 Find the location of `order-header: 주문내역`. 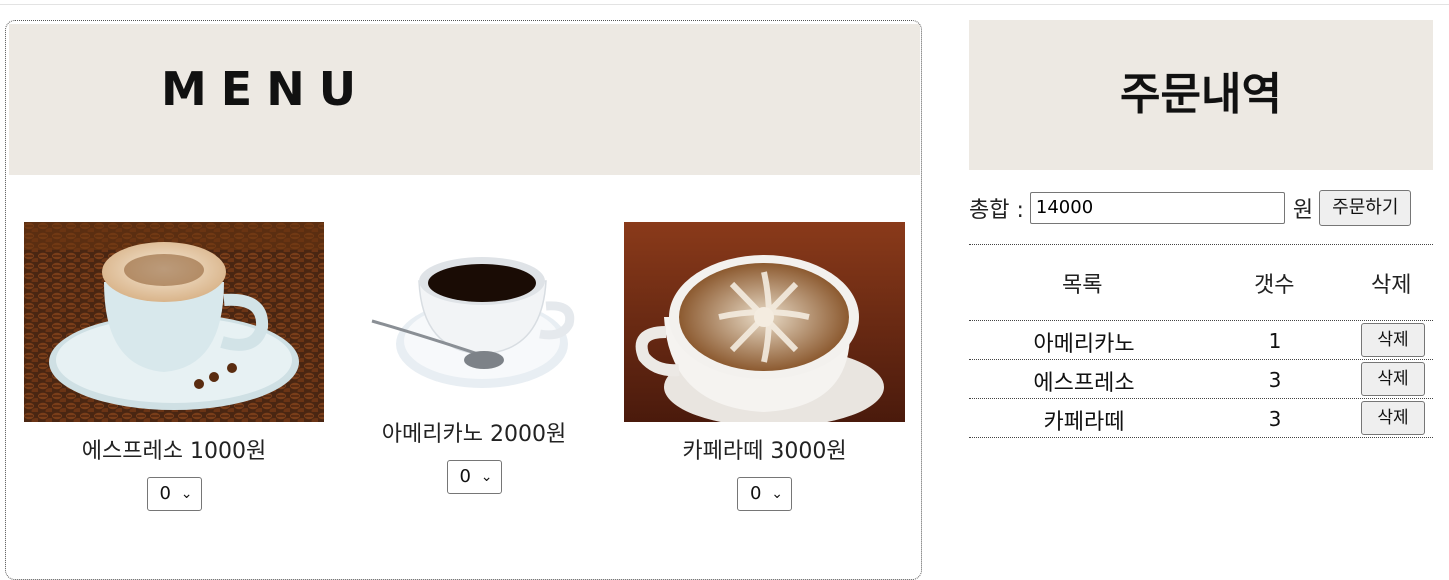

order-header: 주문내역 is located at coordinates (1201, 95).